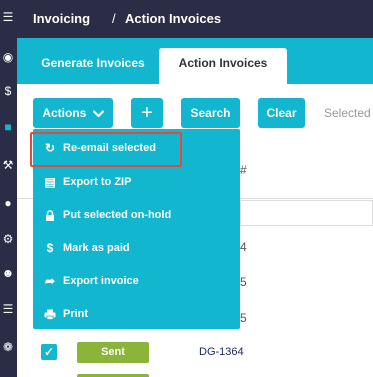  I want to click on cog-icon: ❁, so click(8, 347).